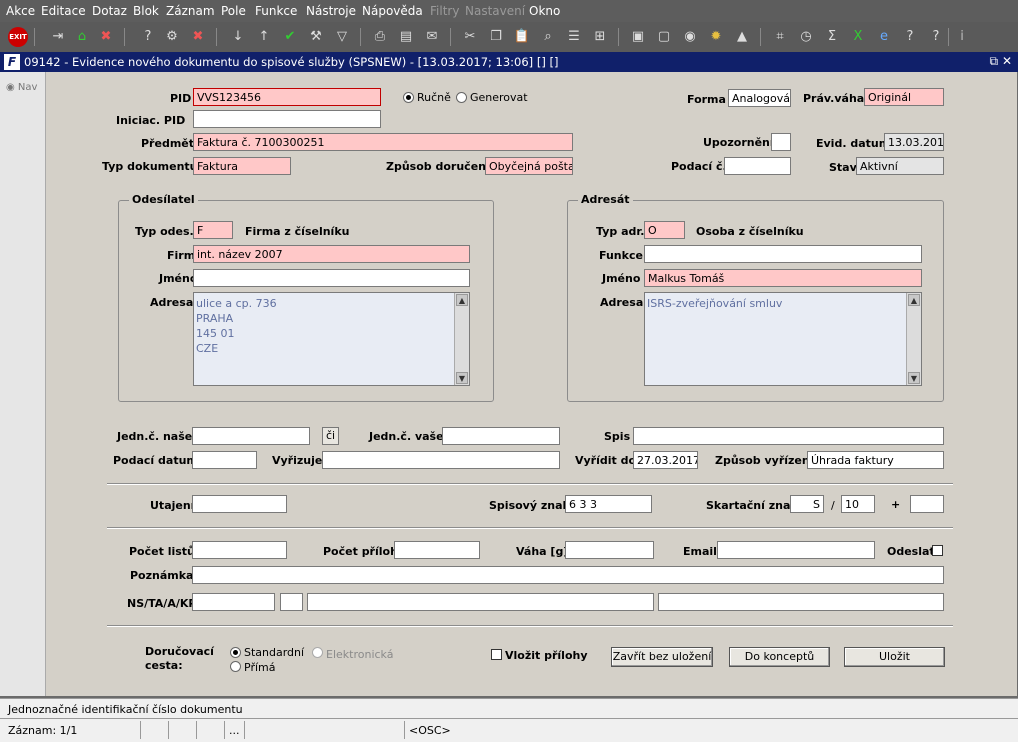 This screenshot has height=742, width=1018. What do you see at coordinates (82, 37) in the screenshot?
I see `save-record-icon: ⌂` at bounding box center [82, 37].